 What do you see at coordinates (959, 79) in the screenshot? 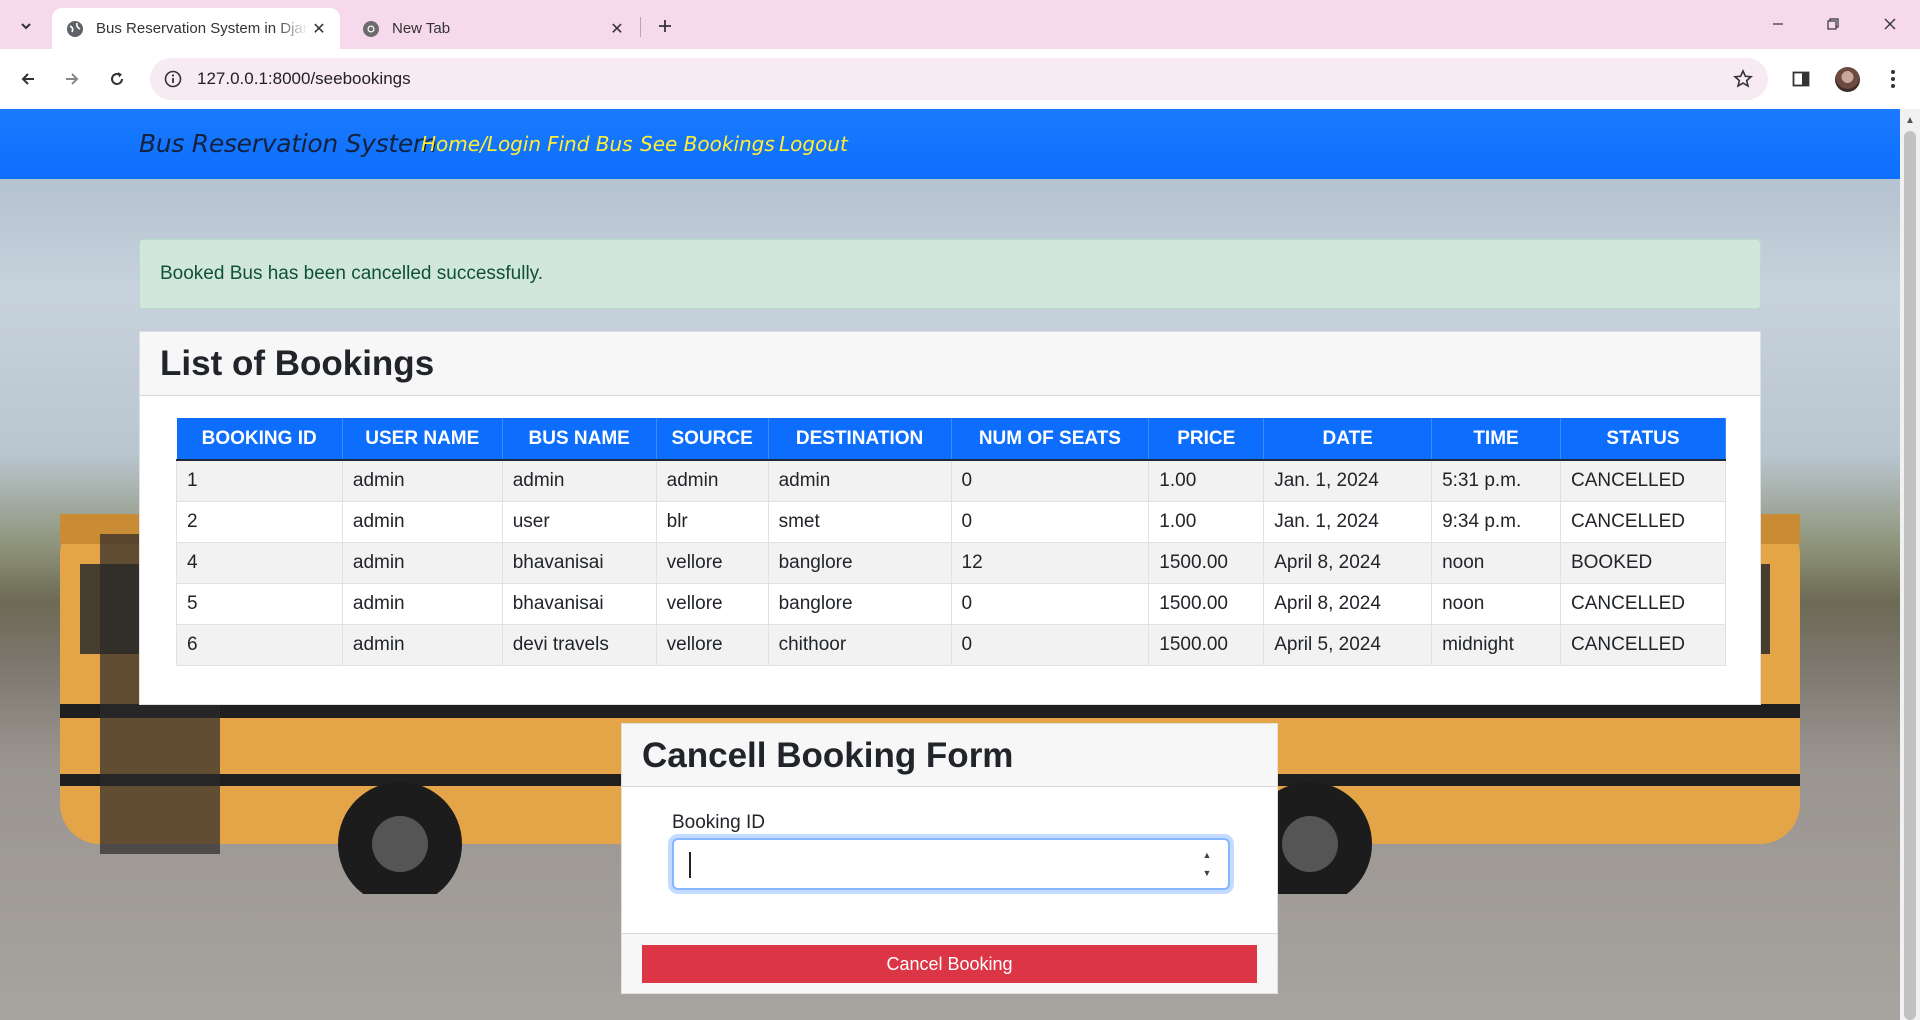
I see `address-bar: 127.0.0.1:8000/seebookings` at bounding box center [959, 79].